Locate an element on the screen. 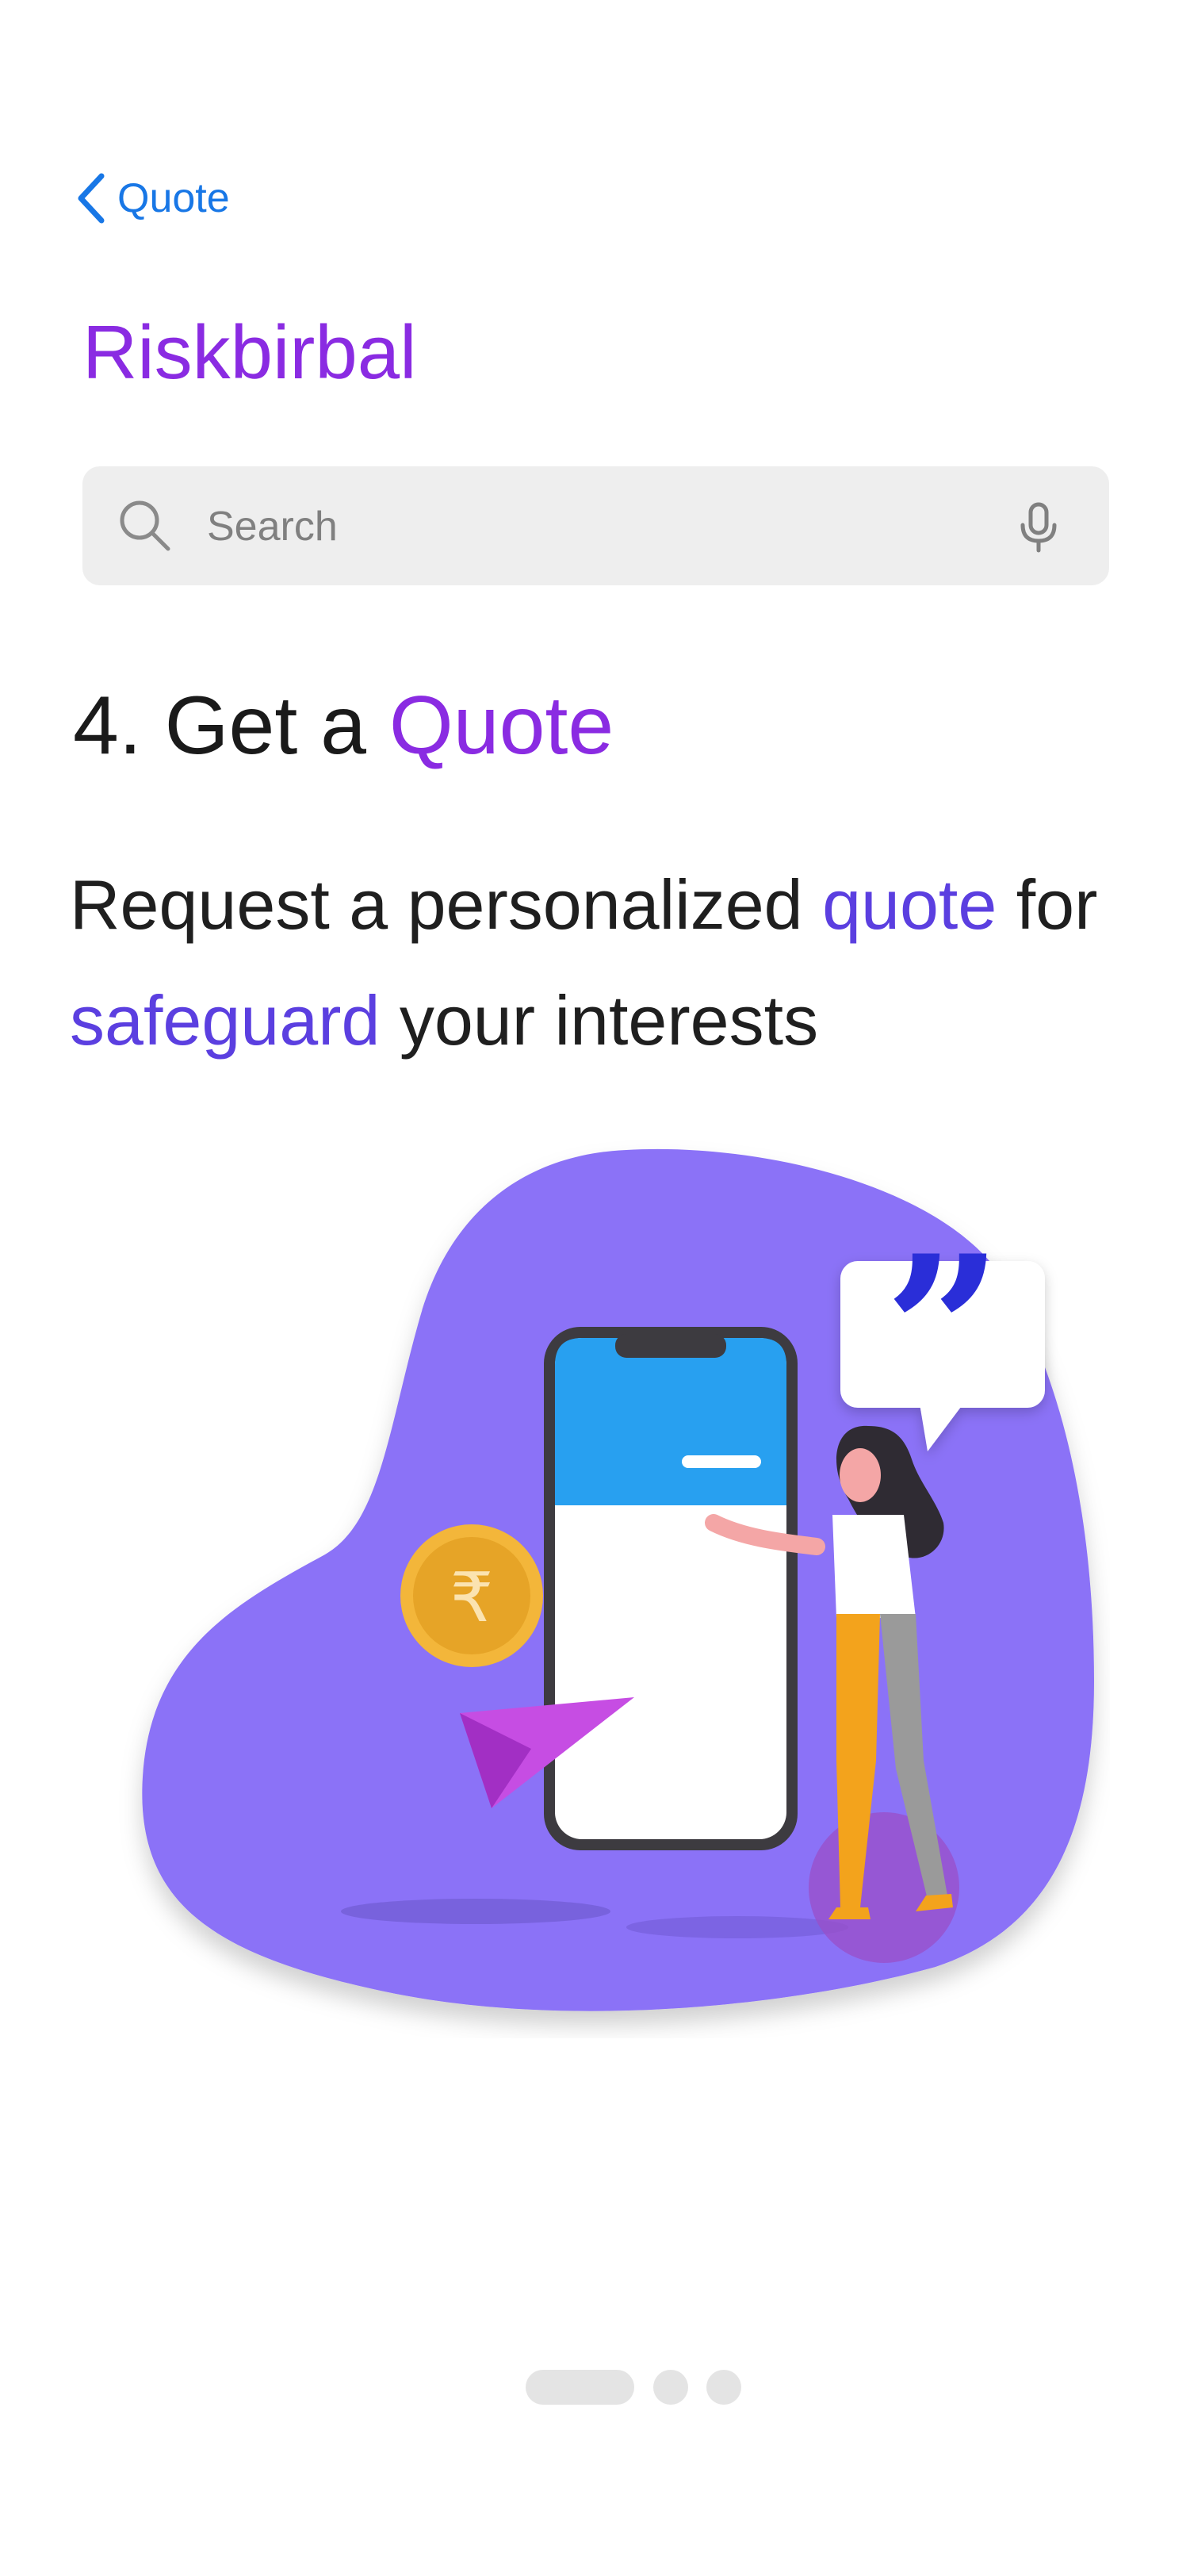 The width and height of the screenshot is (1190, 2576). microphone-icon is located at coordinates (1039, 528).